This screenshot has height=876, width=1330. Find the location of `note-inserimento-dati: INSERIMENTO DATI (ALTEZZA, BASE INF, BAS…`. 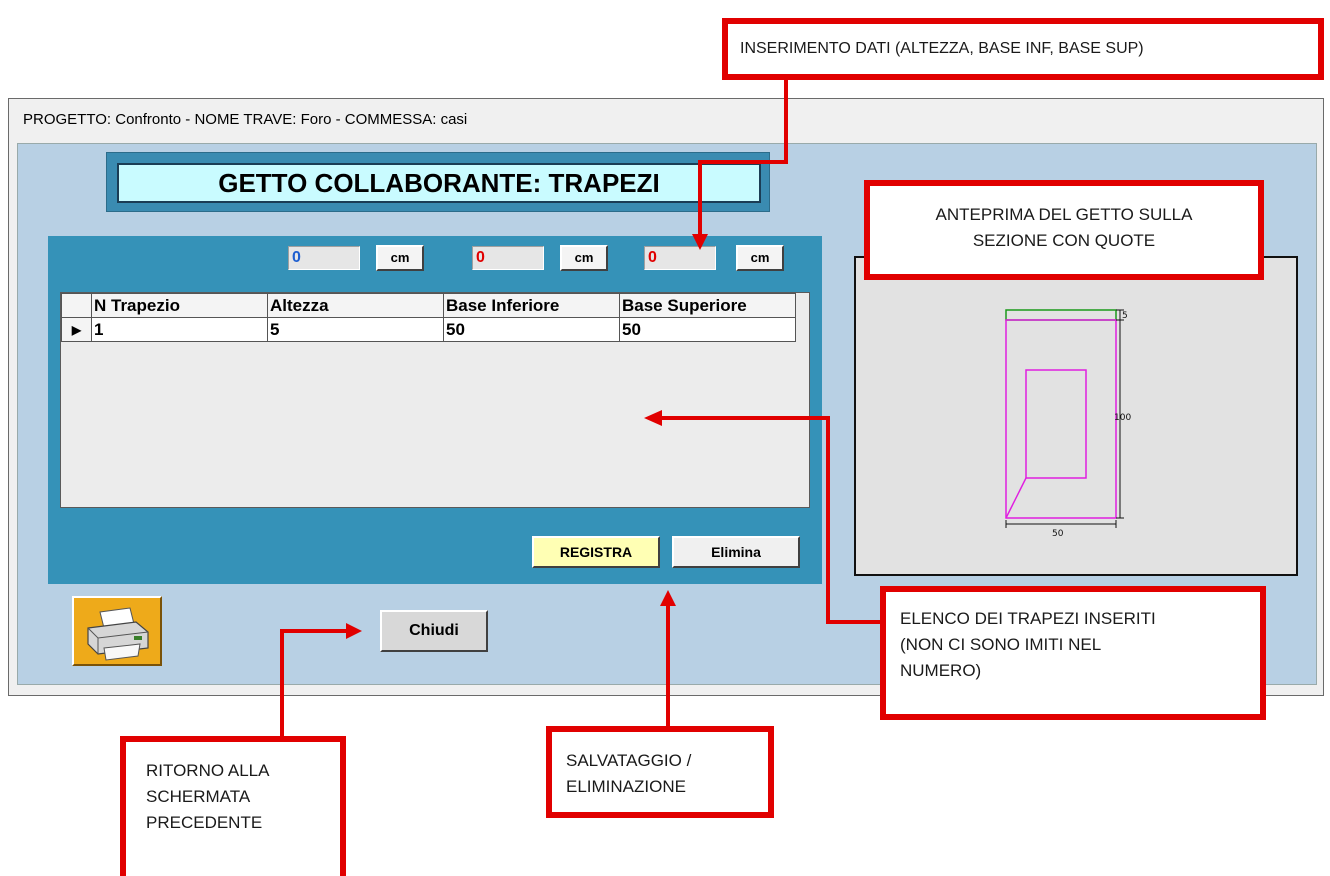

note-inserimento-dati: INSERIMENTO DATI (ALTEZZA, BASE INF, BAS… is located at coordinates (1023, 49).